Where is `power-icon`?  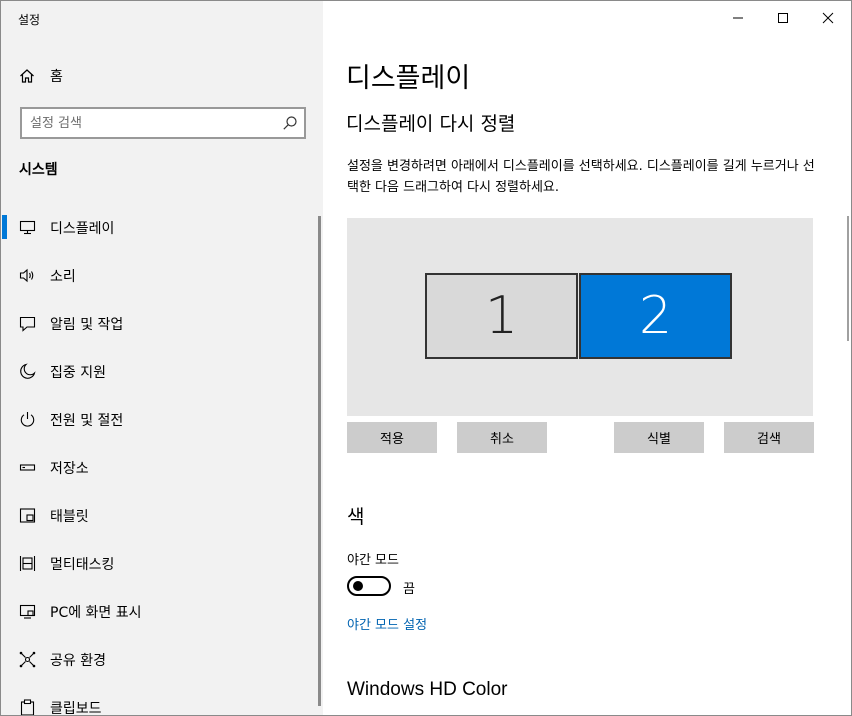
power-icon is located at coordinates (27, 419).